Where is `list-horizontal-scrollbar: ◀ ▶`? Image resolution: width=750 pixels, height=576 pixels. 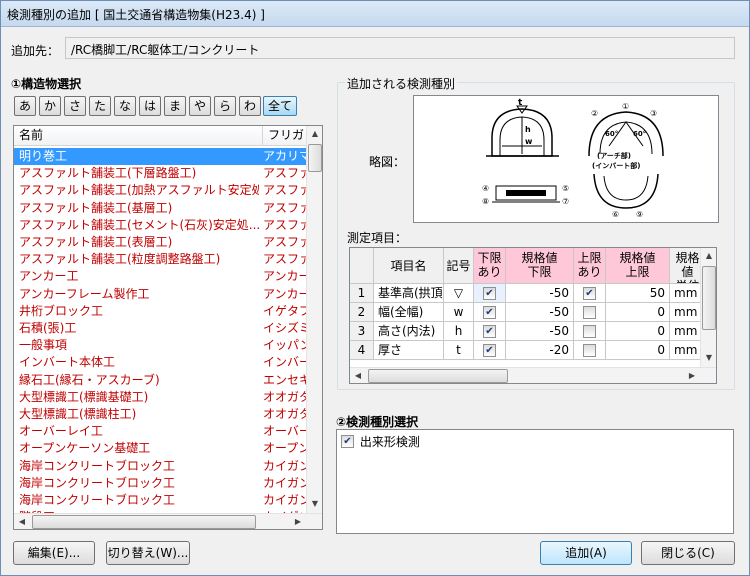
list-horizontal-scrollbar: ◀ ▶ is located at coordinates (168, 521).